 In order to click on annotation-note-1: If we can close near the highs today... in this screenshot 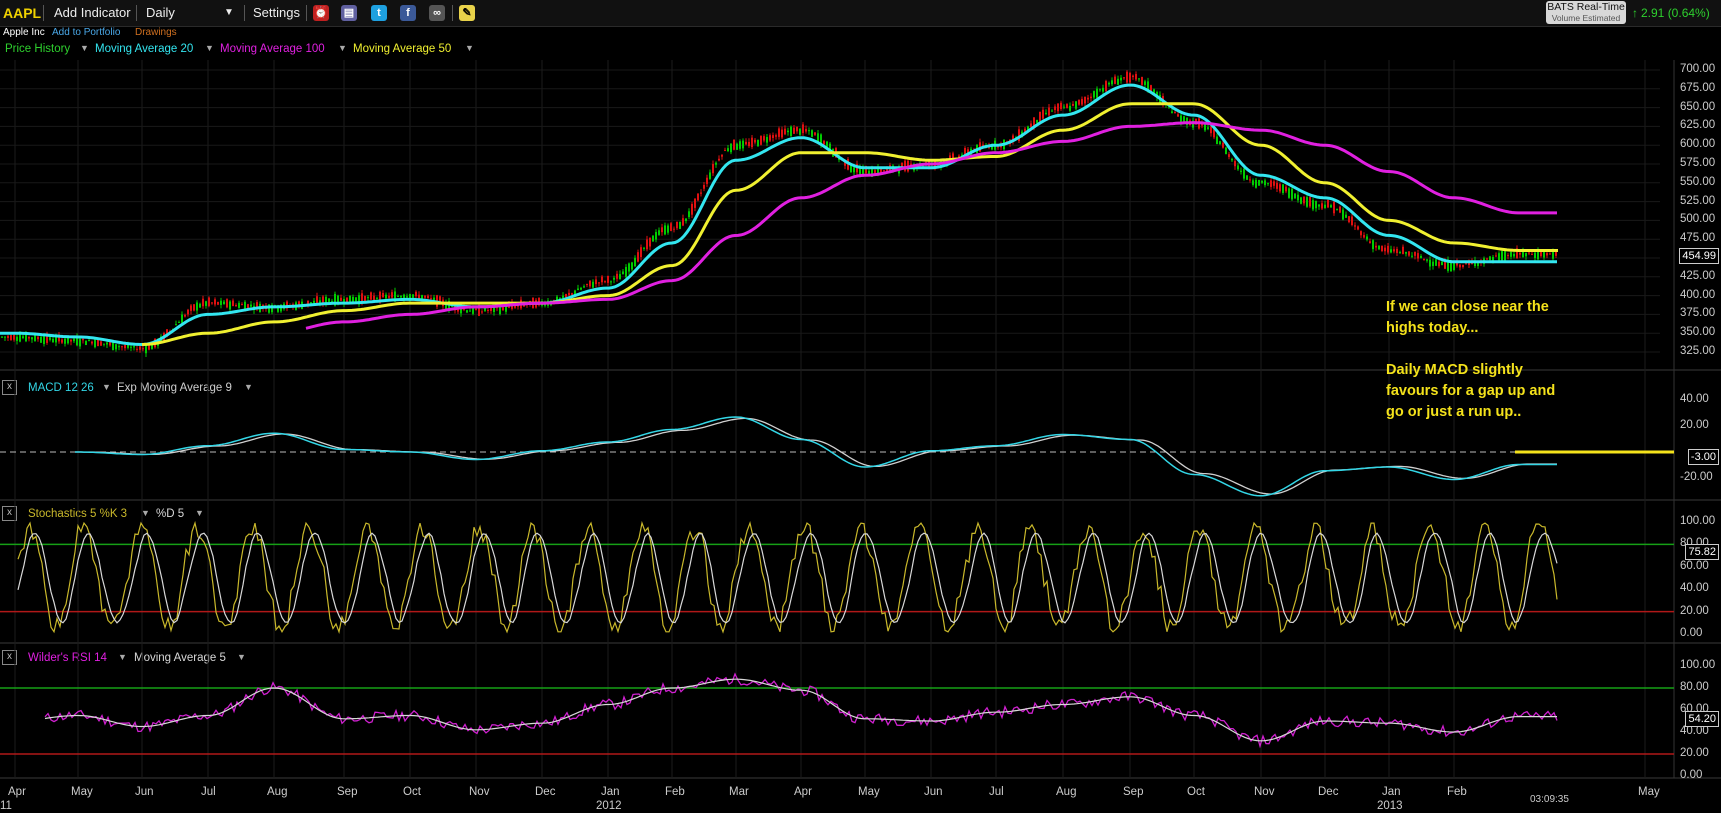, I will do `click(1467, 318)`.